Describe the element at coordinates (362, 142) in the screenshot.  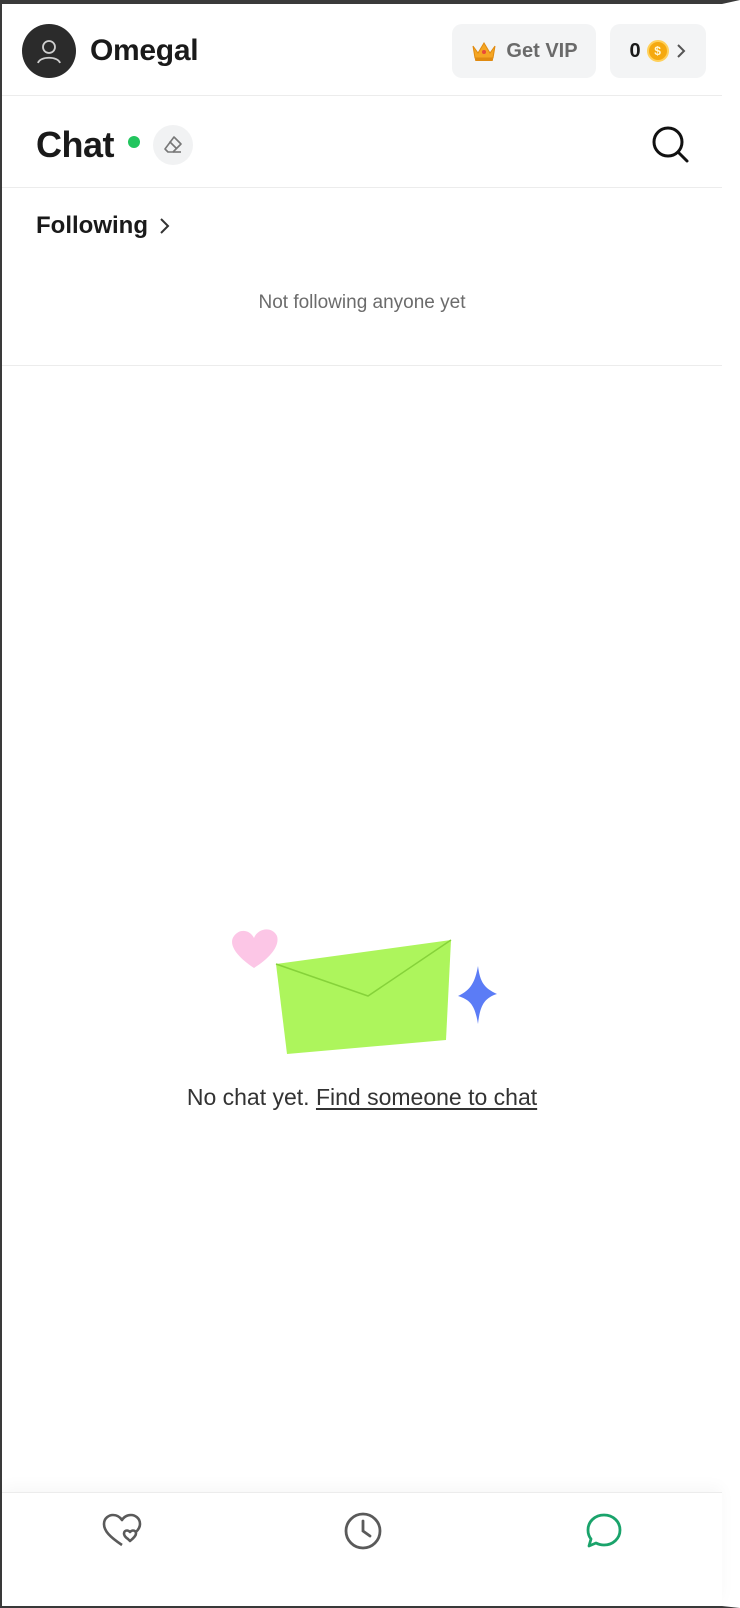
I see `chat-header: Chat` at that location.